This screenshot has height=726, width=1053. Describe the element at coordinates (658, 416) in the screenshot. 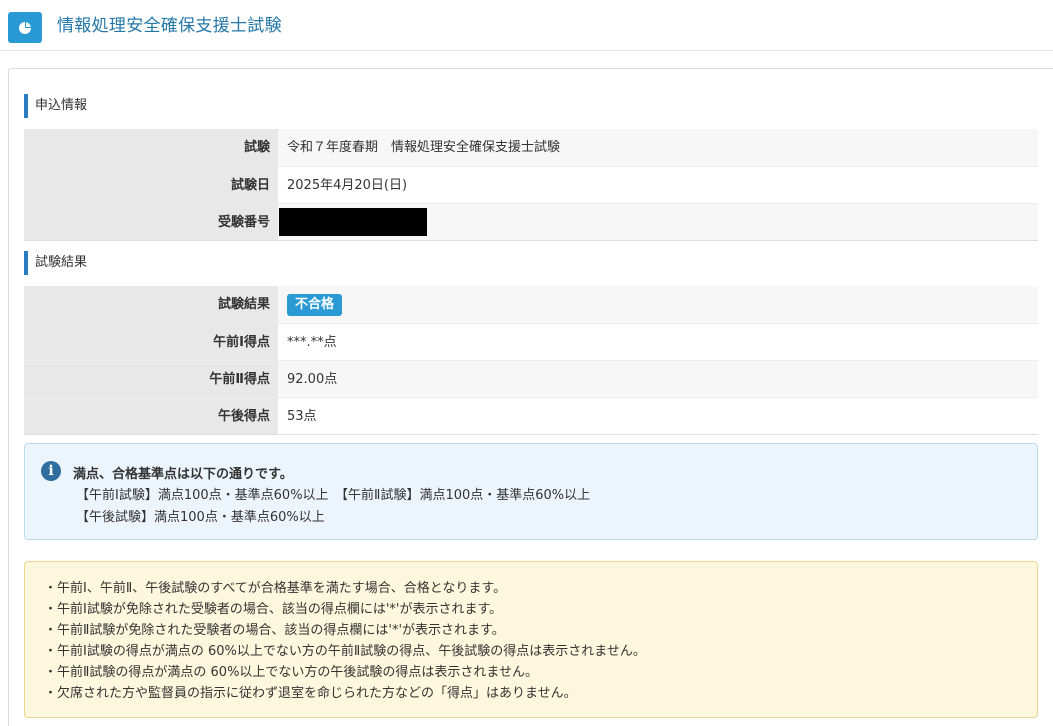

I see `score-pm-value: 53点` at that location.